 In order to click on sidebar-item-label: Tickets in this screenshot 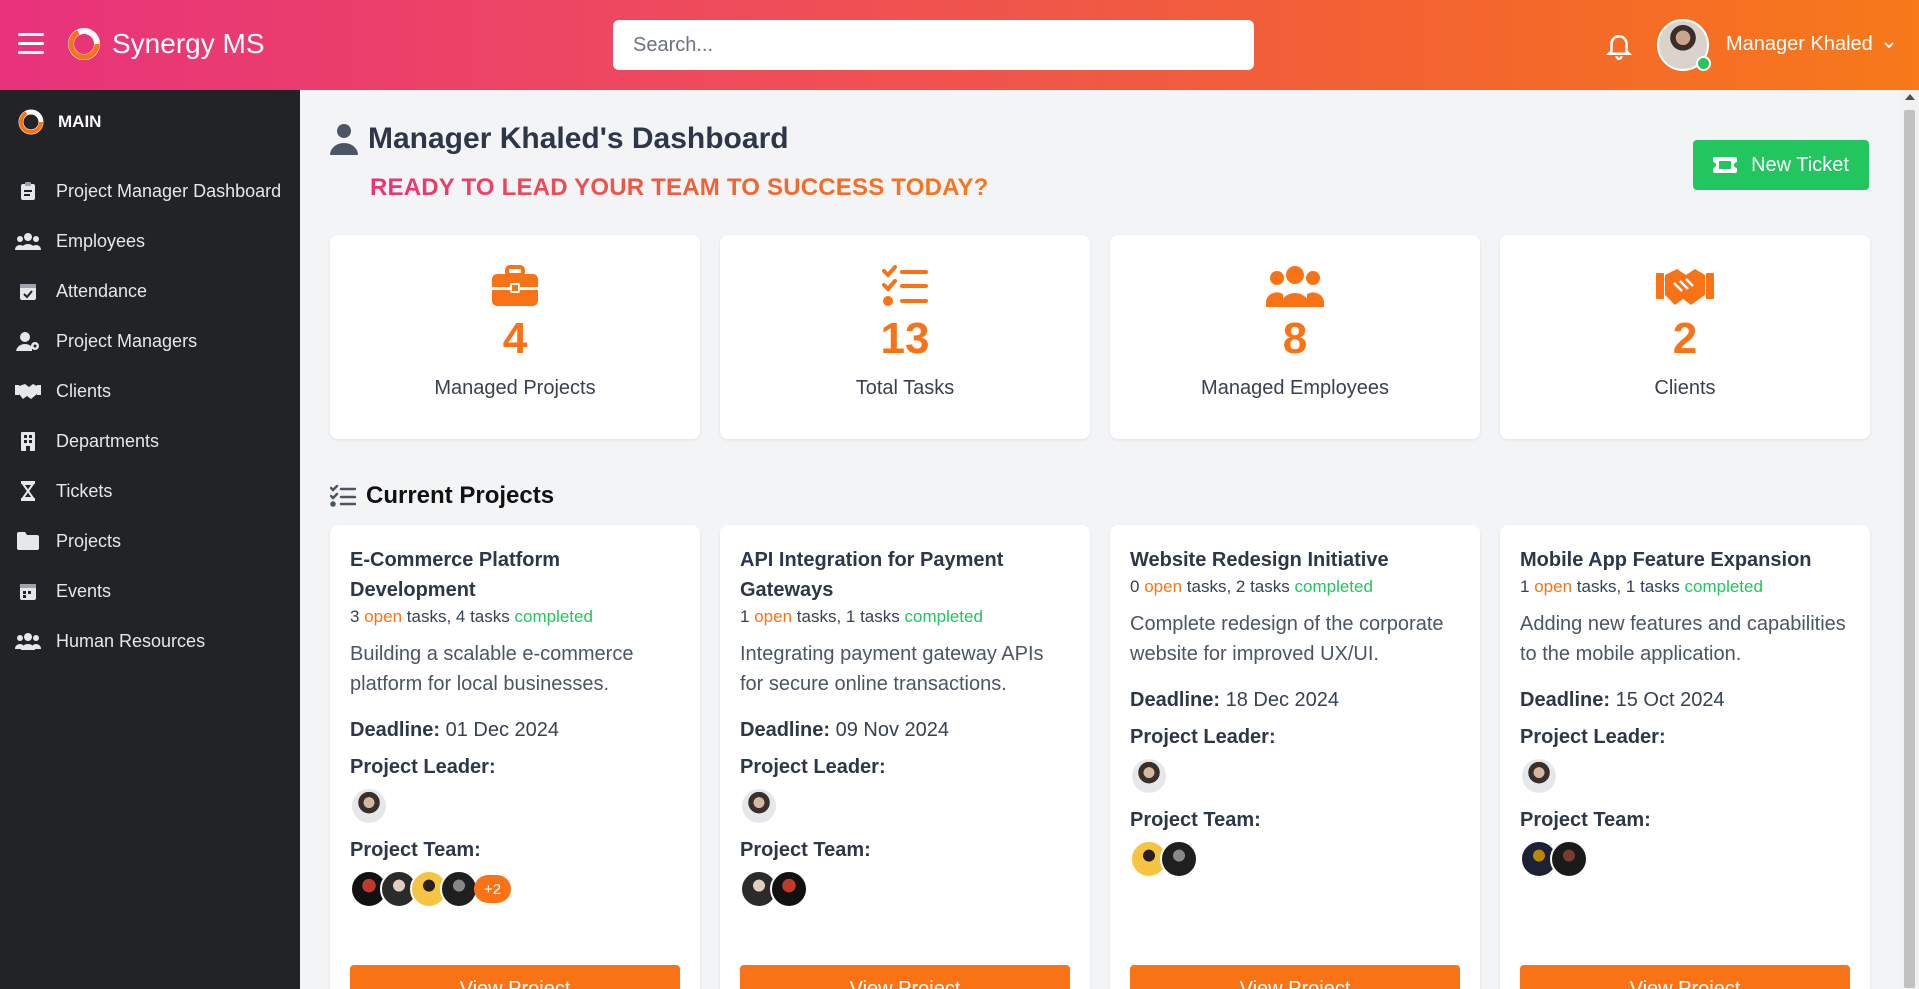, I will do `click(84, 490)`.